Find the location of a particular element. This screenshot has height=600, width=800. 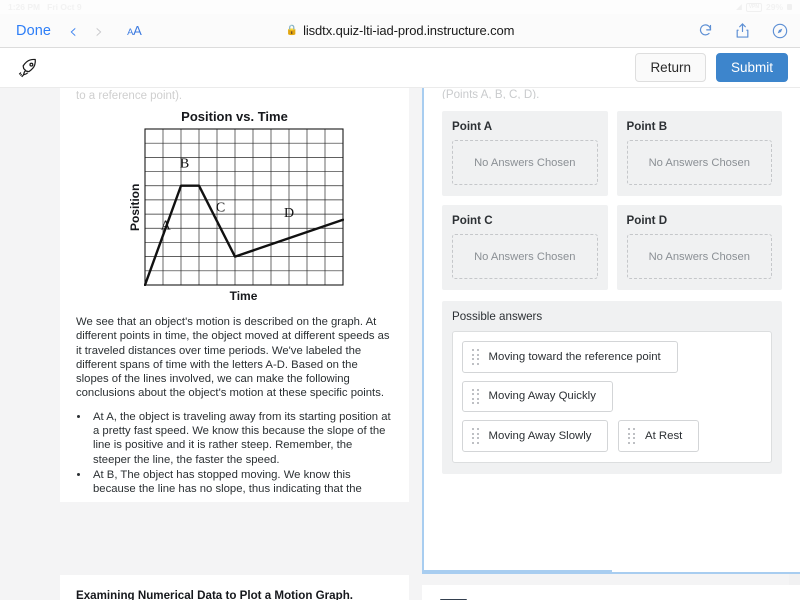

point-label: Point B is located at coordinates (647, 126).